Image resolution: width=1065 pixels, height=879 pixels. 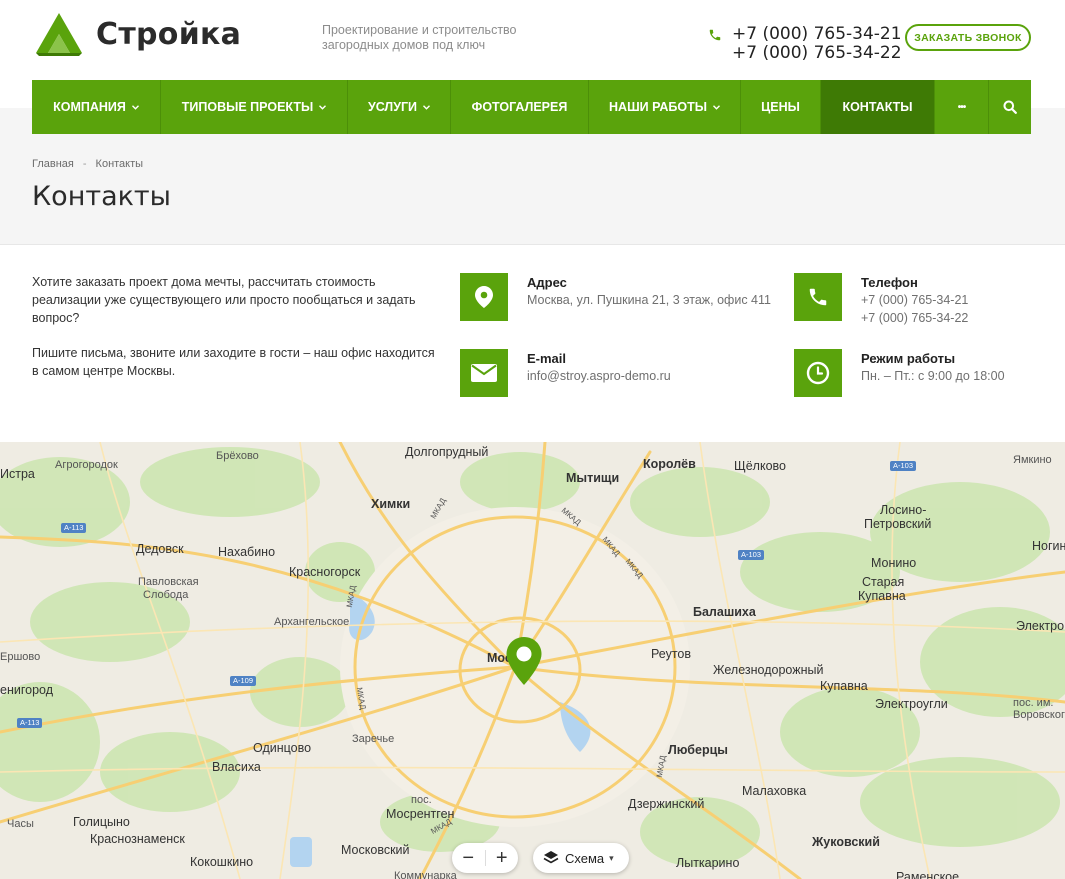 What do you see at coordinates (168, 582) in the screenshot?
I see `map-label: Павловская` at bounding box center [168, 582].